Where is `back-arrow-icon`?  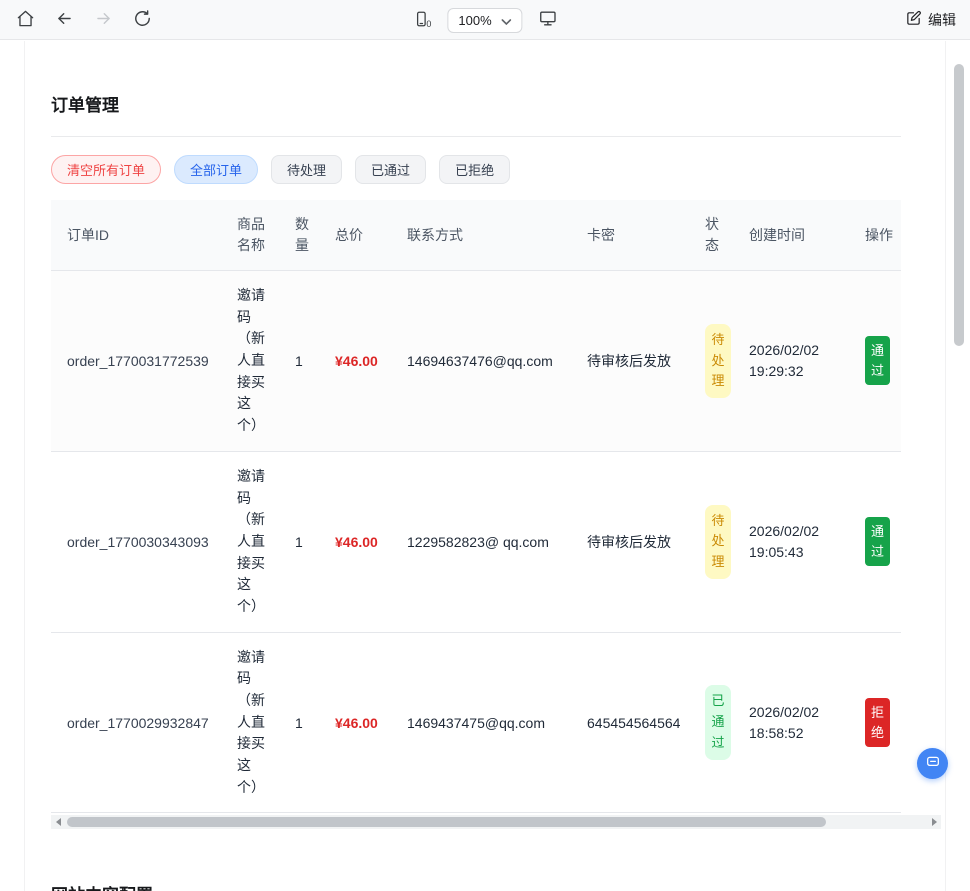
back-arrow-icon is located at coordinates (64, 20).